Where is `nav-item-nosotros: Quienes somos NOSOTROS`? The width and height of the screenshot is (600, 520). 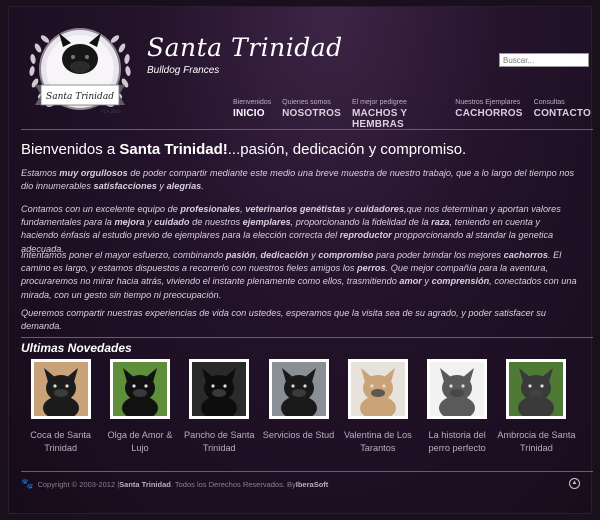 nav-item-nosotros: Quienes somos NOSOTROS is located at coordinates (311, 114).